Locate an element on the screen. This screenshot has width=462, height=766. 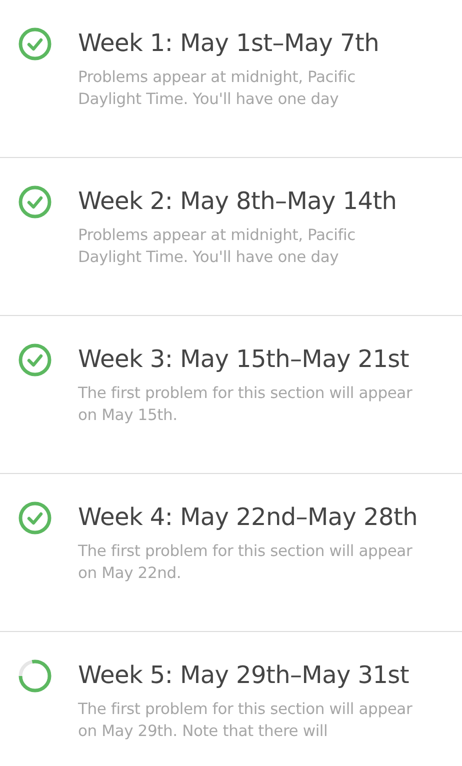
section-title: Week 4: May 22nd–May 28th is located at coordinates (248, 517).